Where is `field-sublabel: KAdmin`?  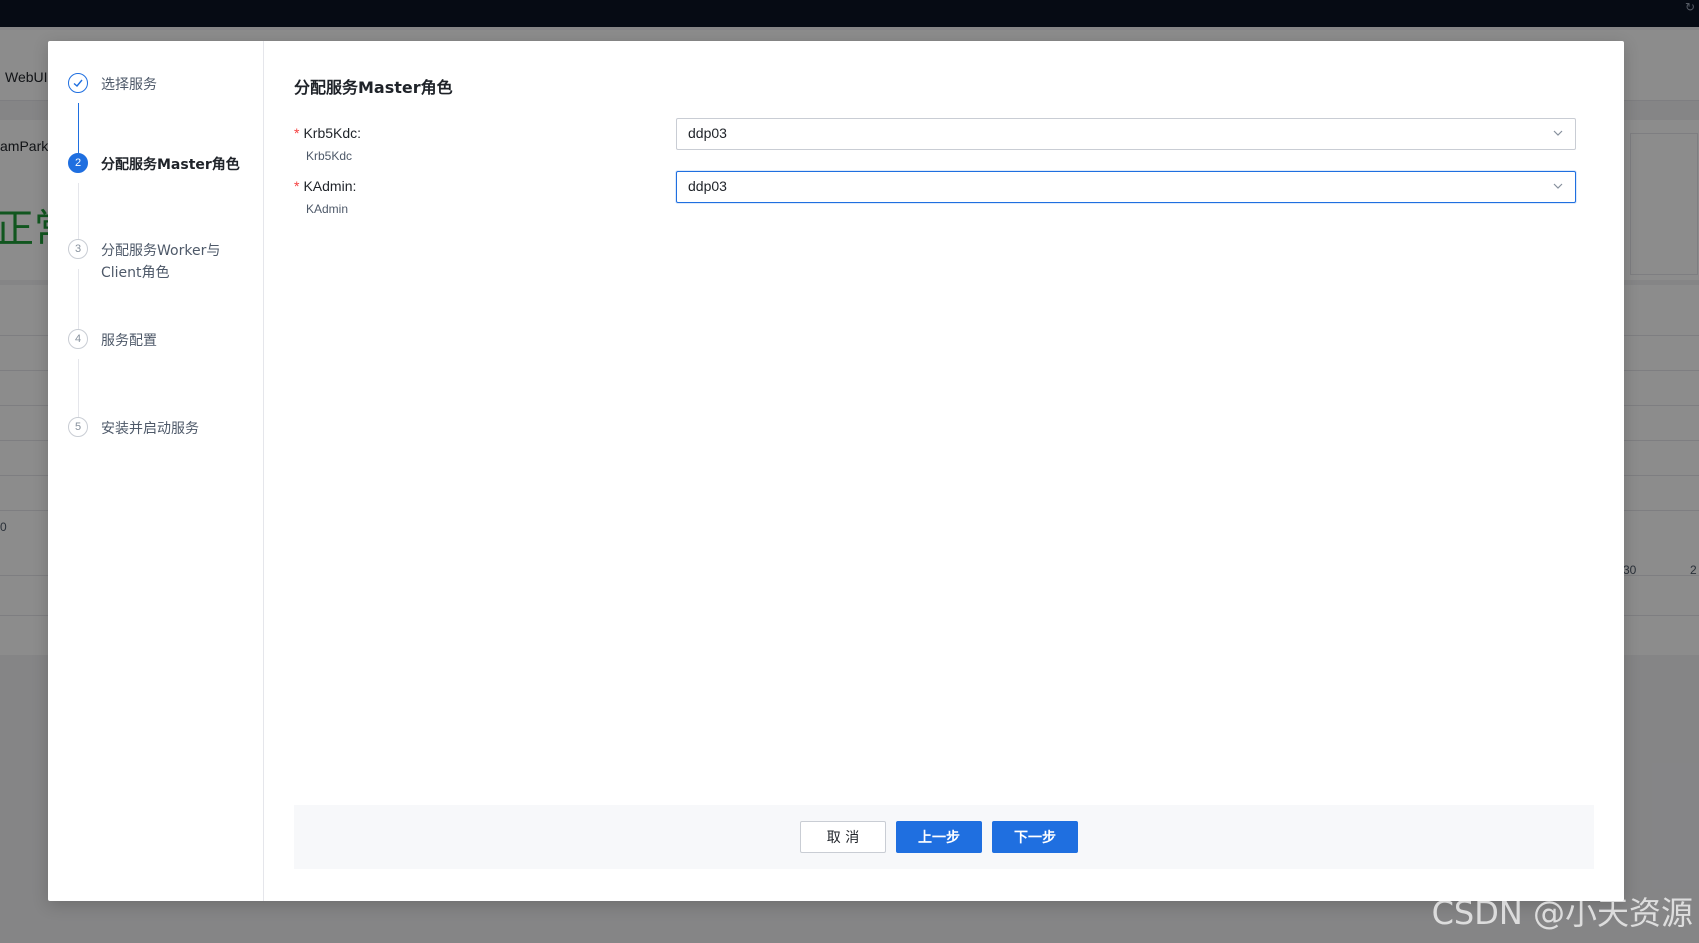 field-sublabel: KAdmin is located at coordinates (327, 209).